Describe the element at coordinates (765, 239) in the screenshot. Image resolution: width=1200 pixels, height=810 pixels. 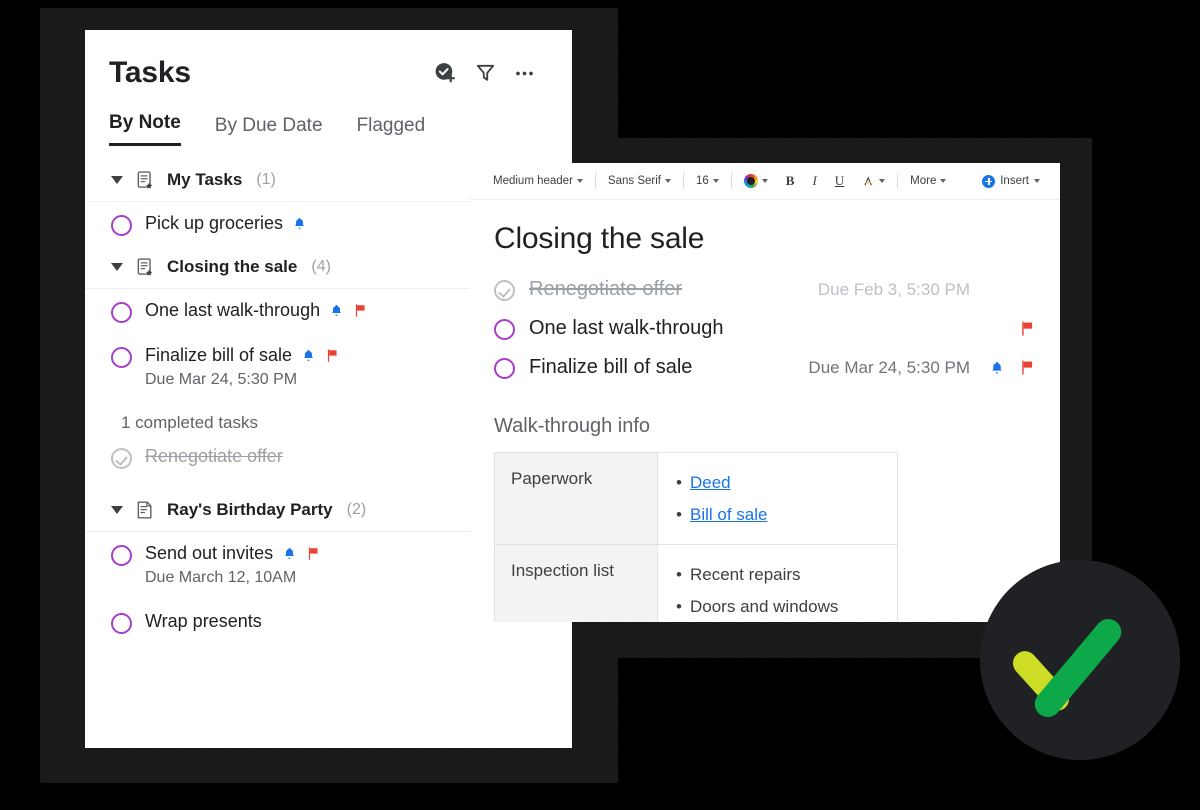
I see `note-title: Closing the sale` at that location.